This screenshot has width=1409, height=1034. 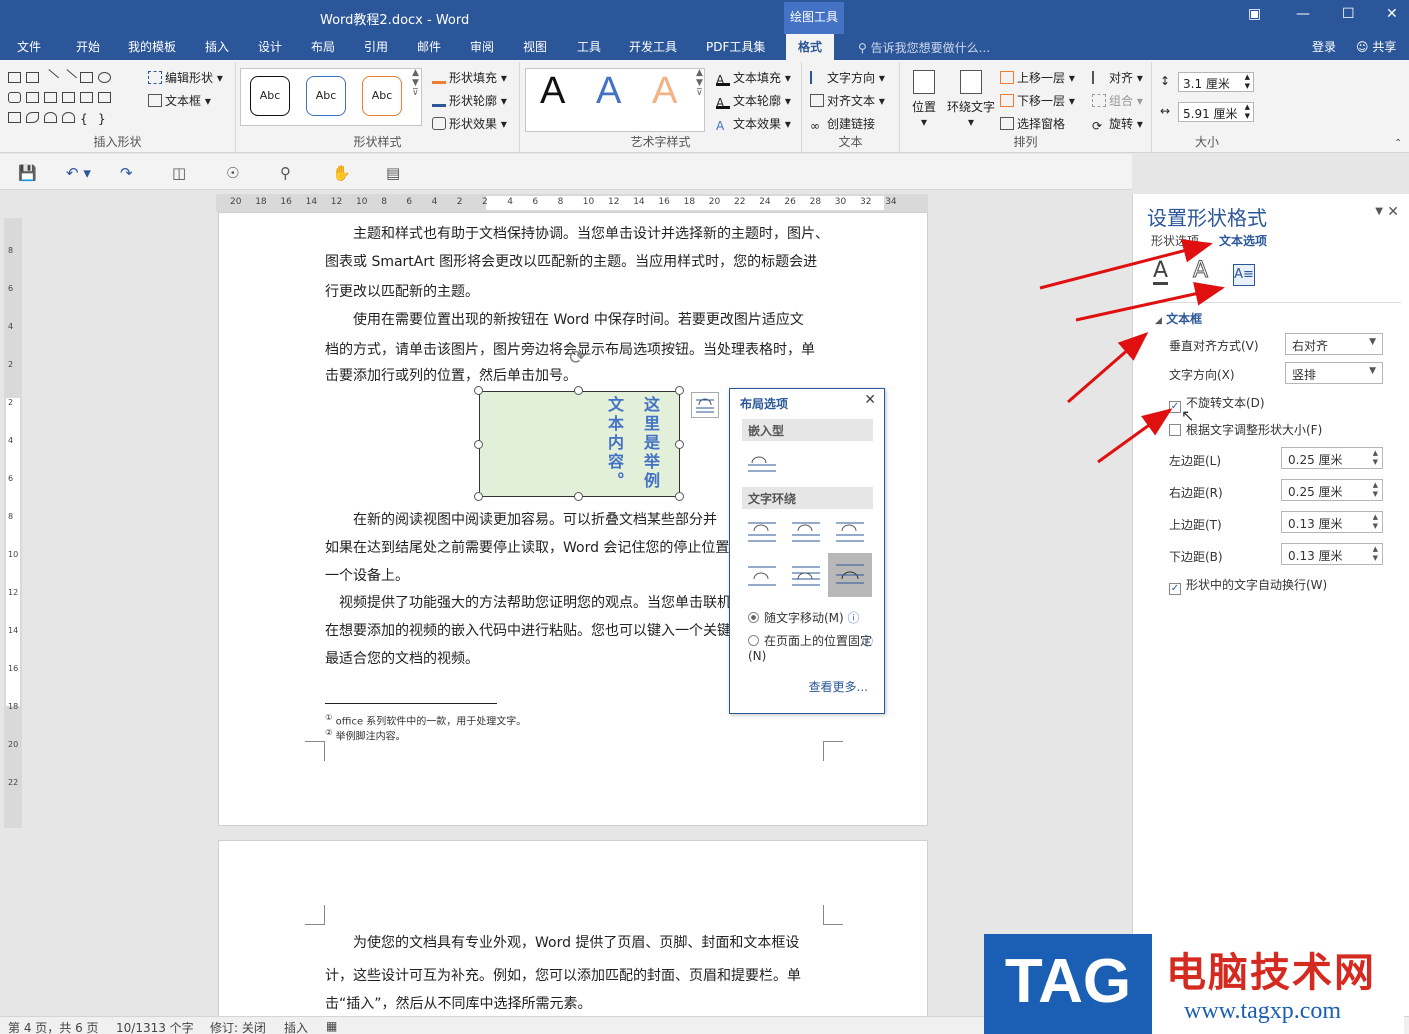 What do you see at coordinates (1392, 14) in the screenshot?
I see `close-icon: ✕` at bounding box center [1392, 14].